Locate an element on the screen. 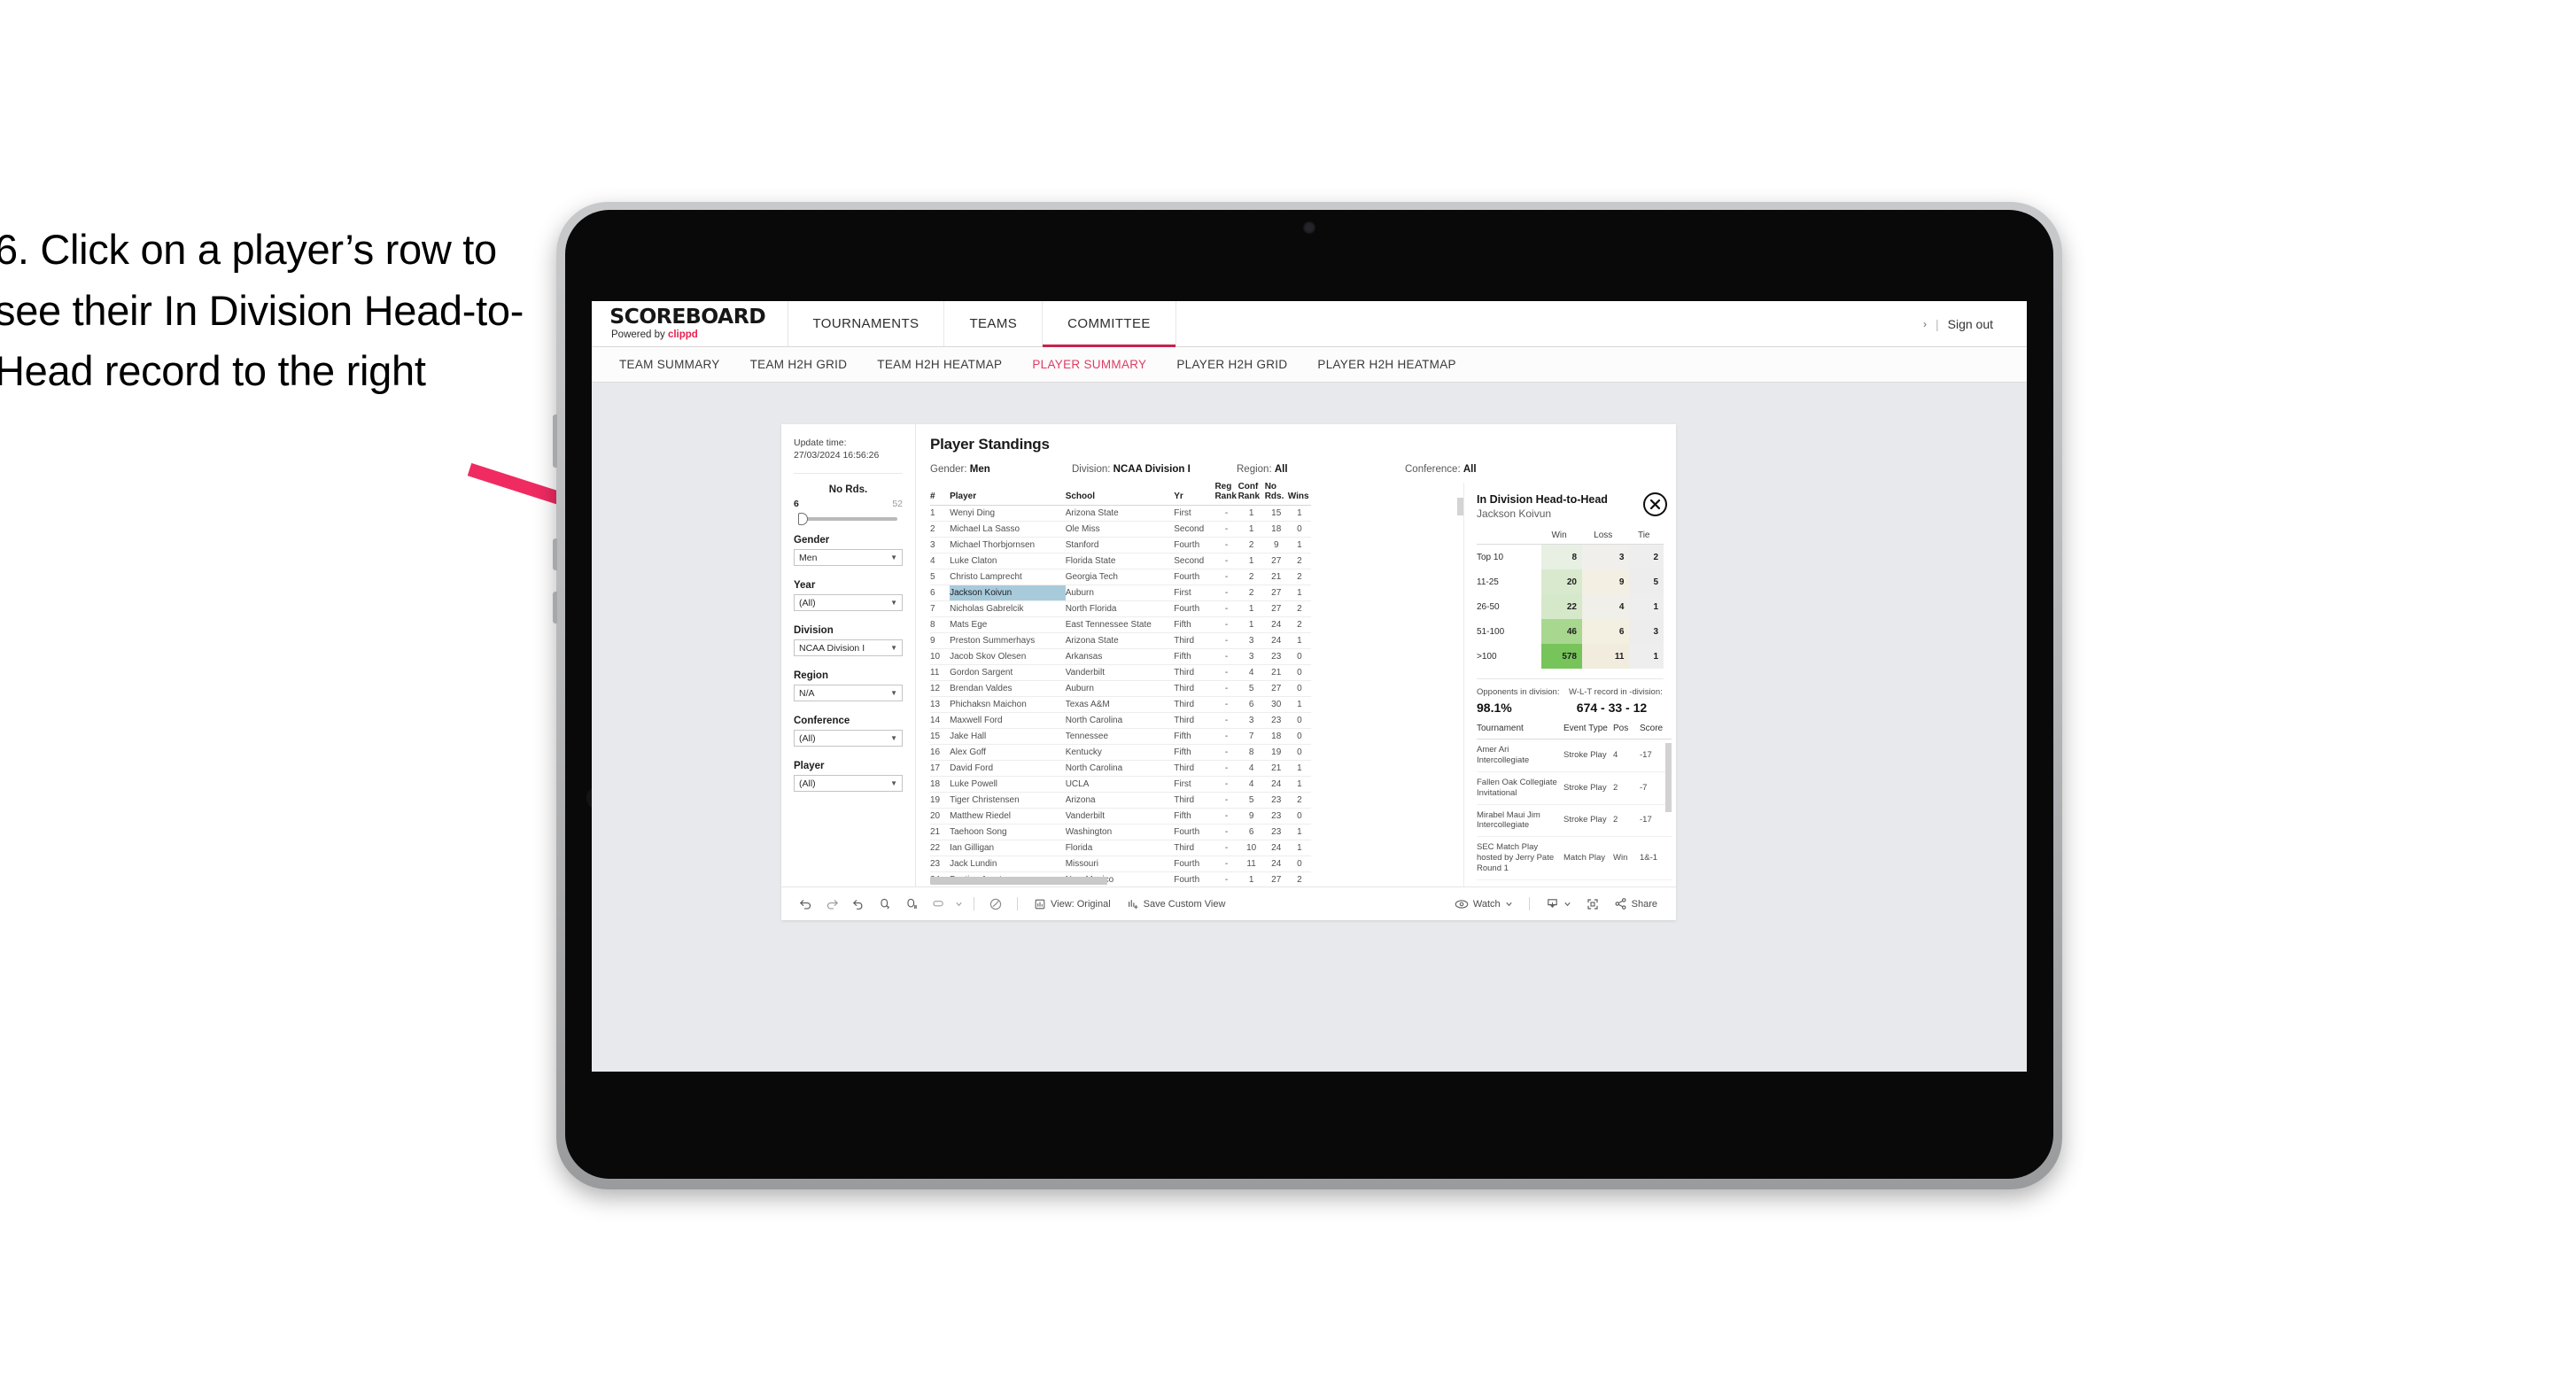 The width and height of the screenshot is (2576, 1386). brand-logo: SCOREBOARD Powered by clippd is located at coordinates (690, 323).